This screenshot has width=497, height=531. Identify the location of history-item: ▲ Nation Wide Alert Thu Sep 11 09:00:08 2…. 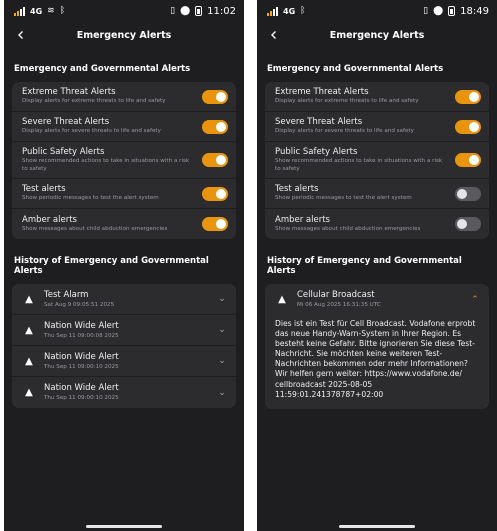
(124, 330).